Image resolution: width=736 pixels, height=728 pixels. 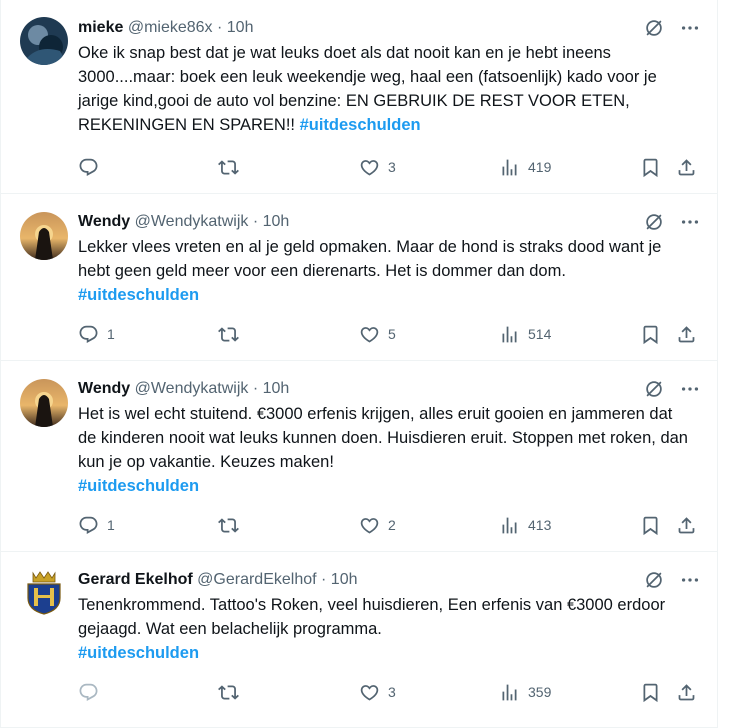 I want to click on like-button: 2, so click(x=377, y=525).